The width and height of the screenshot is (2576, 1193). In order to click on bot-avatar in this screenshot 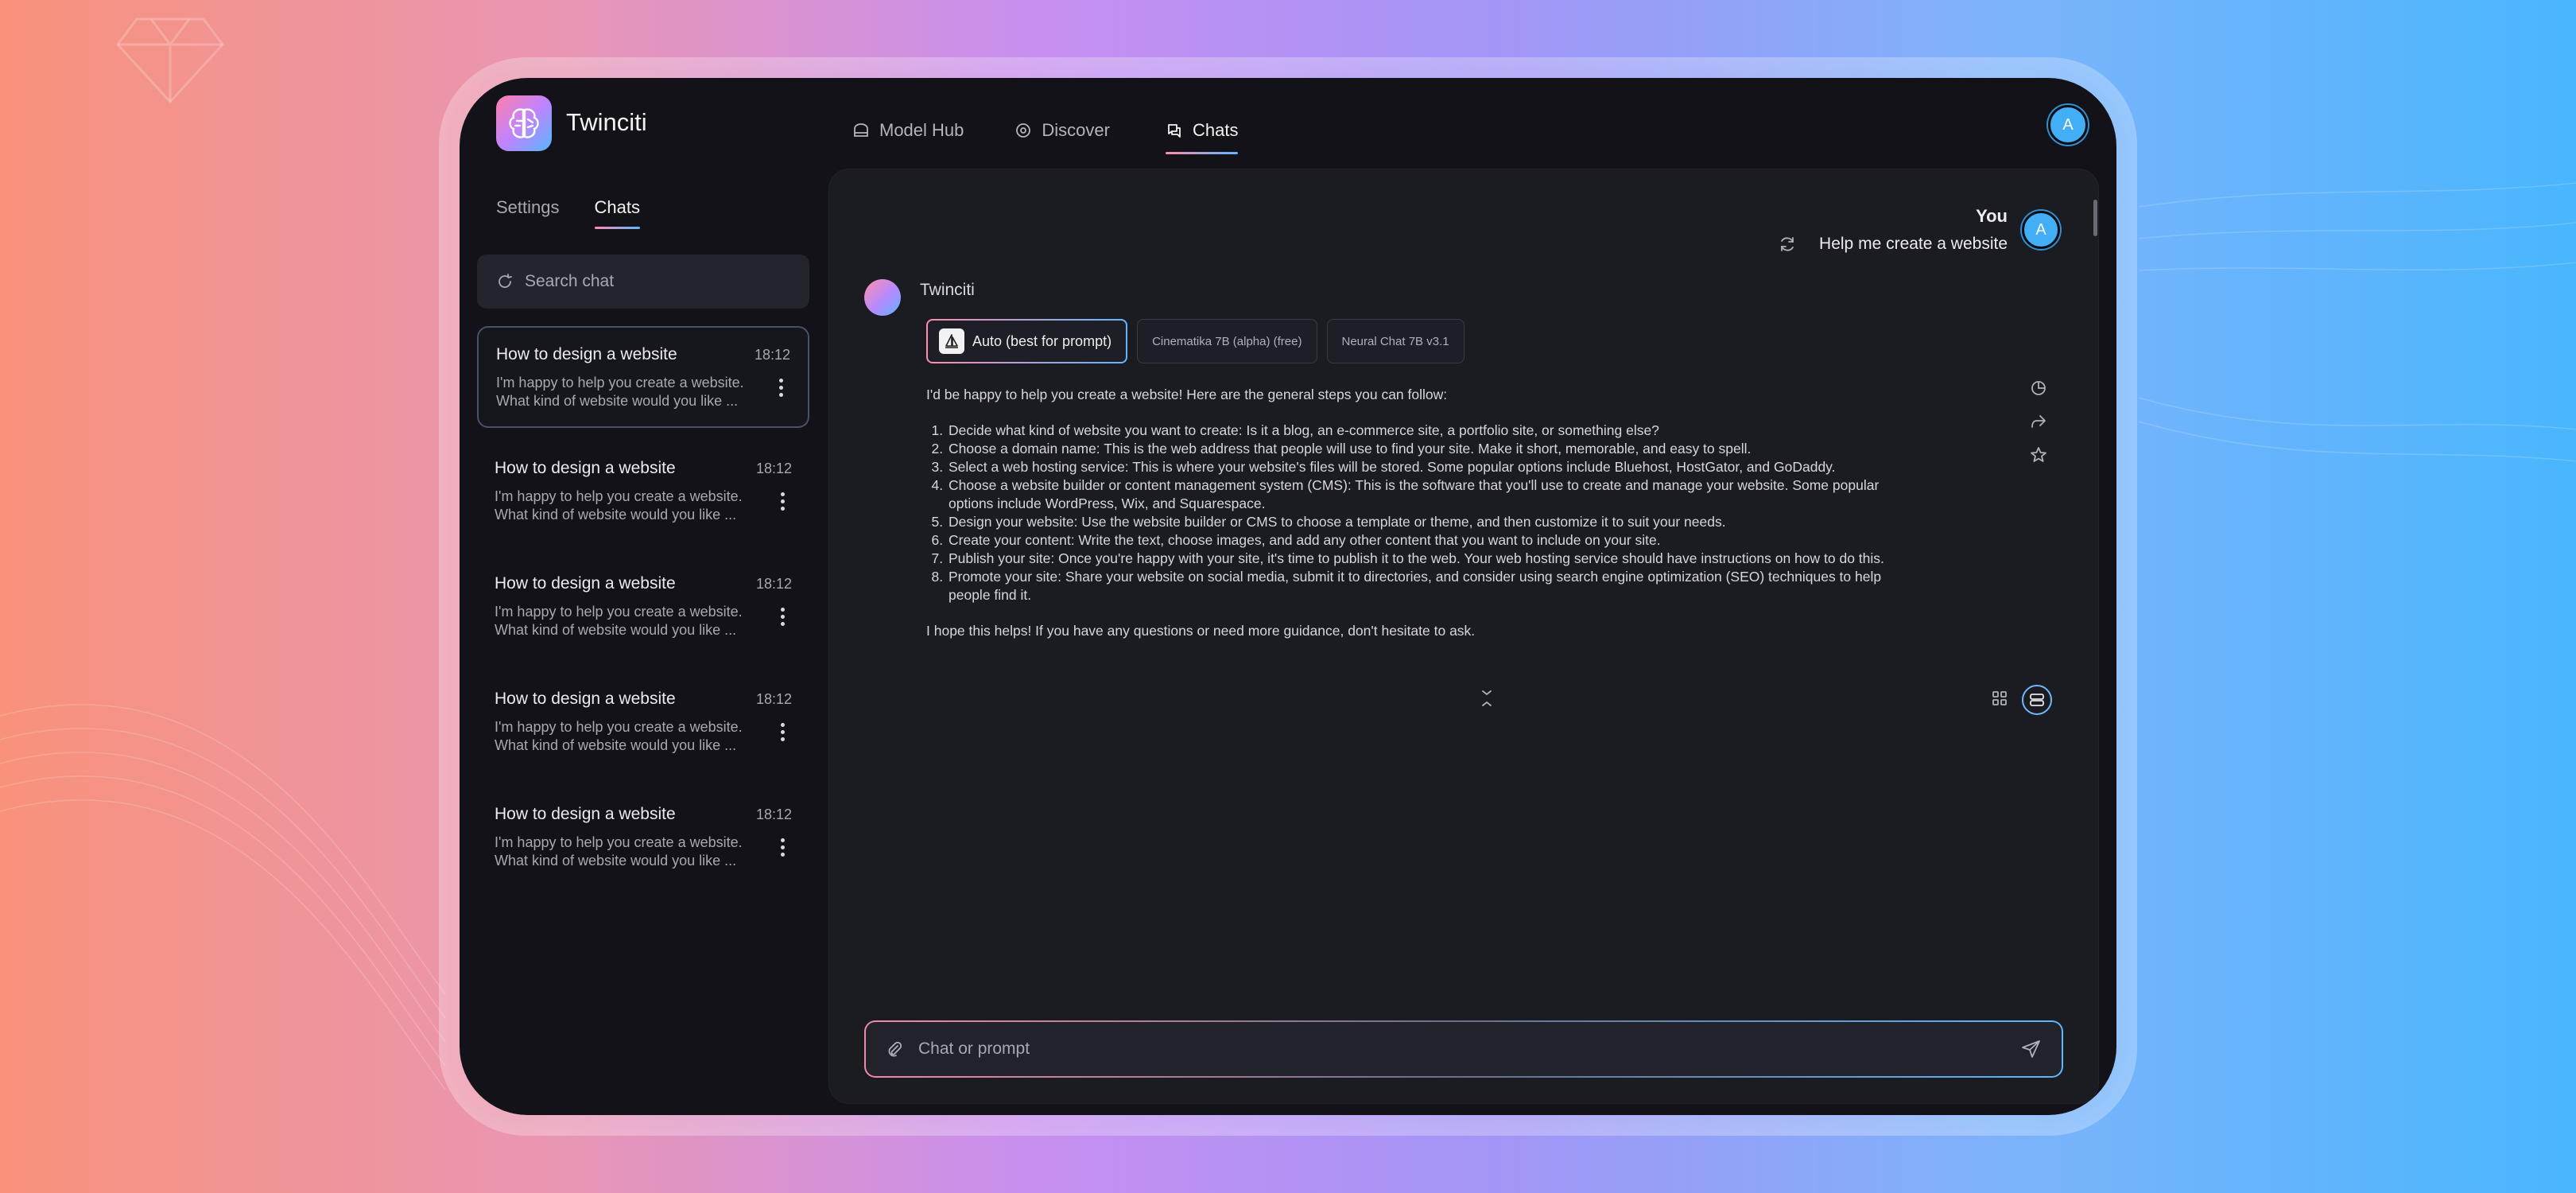, I will do `click(882, 297)`.